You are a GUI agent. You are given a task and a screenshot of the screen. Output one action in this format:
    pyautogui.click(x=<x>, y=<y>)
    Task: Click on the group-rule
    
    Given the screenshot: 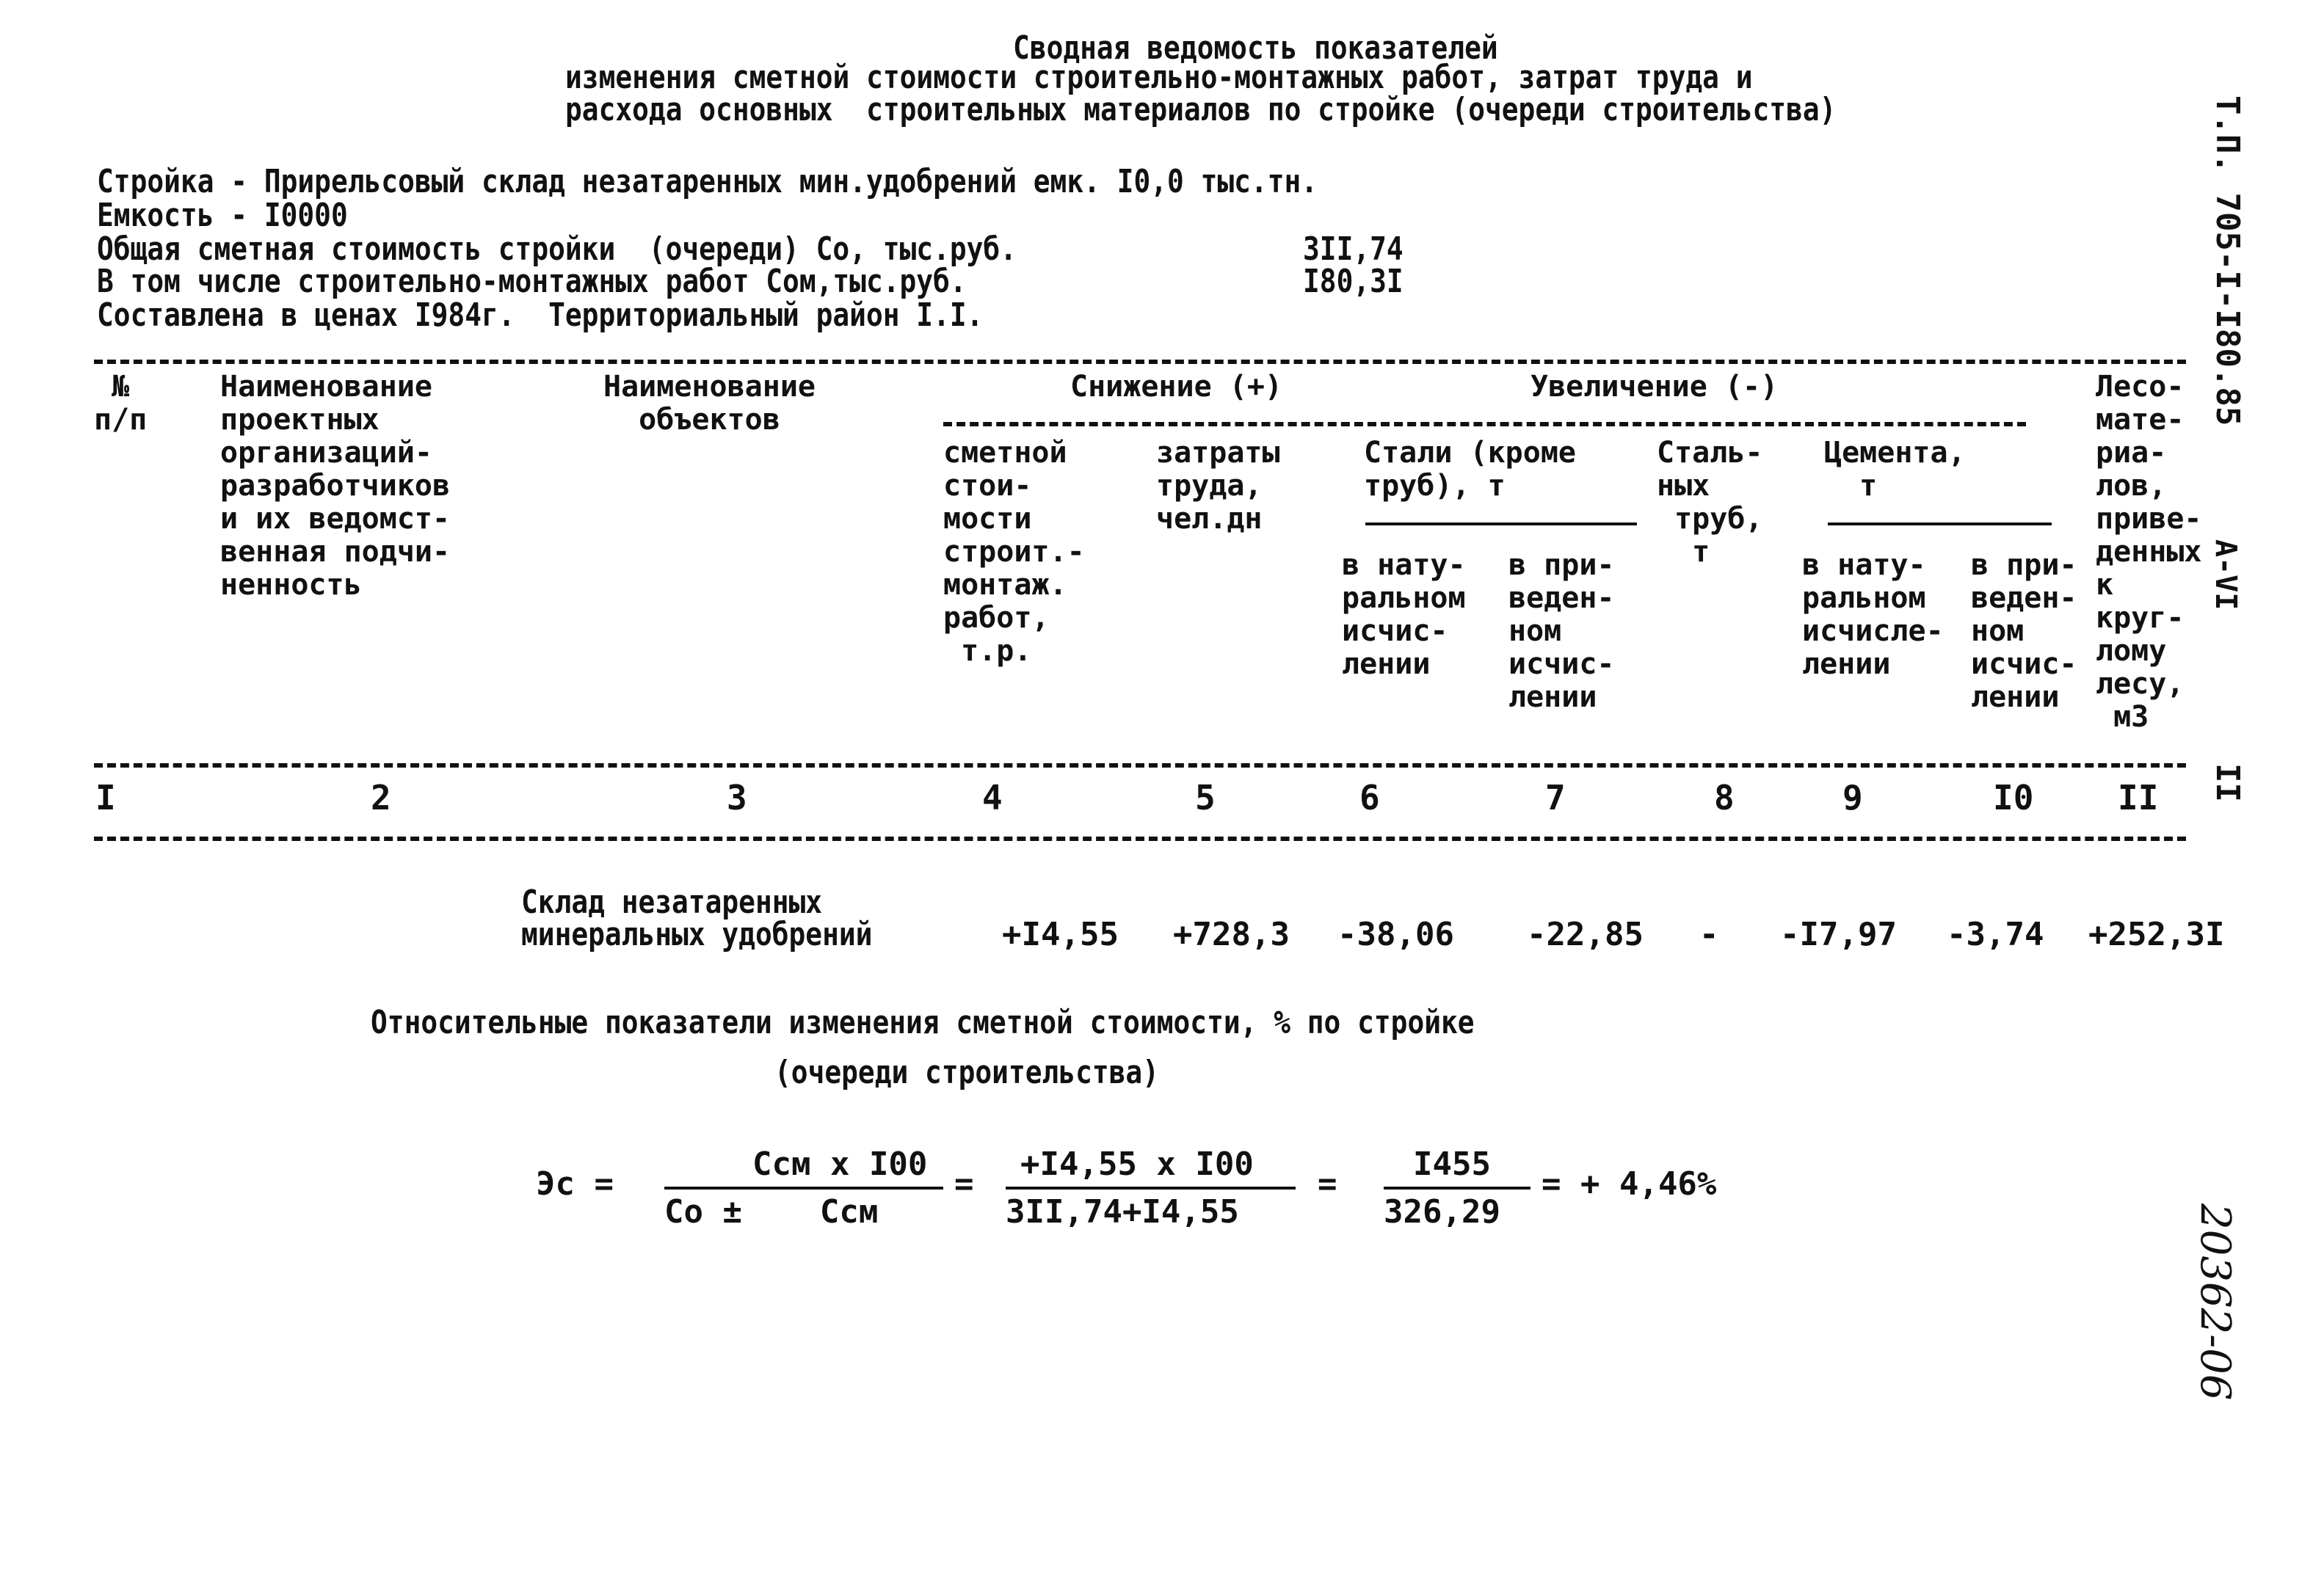 What is the action you would take?
    pyautogui.click(x=1484, y=424)
    